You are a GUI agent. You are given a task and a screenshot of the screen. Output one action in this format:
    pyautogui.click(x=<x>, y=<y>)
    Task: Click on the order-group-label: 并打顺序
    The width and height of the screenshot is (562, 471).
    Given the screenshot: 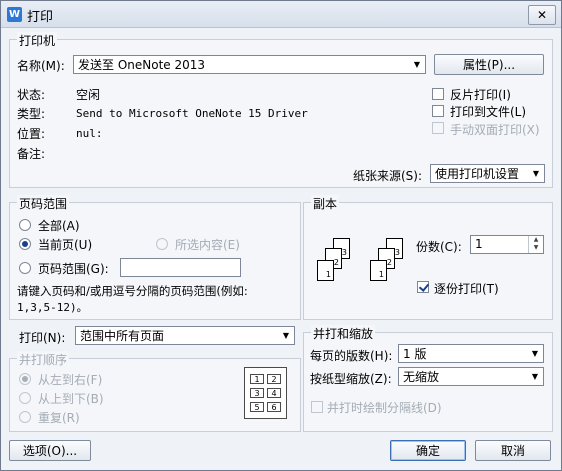 What is the action you would take?
    pyautogui.click(x=43, y=359)
    